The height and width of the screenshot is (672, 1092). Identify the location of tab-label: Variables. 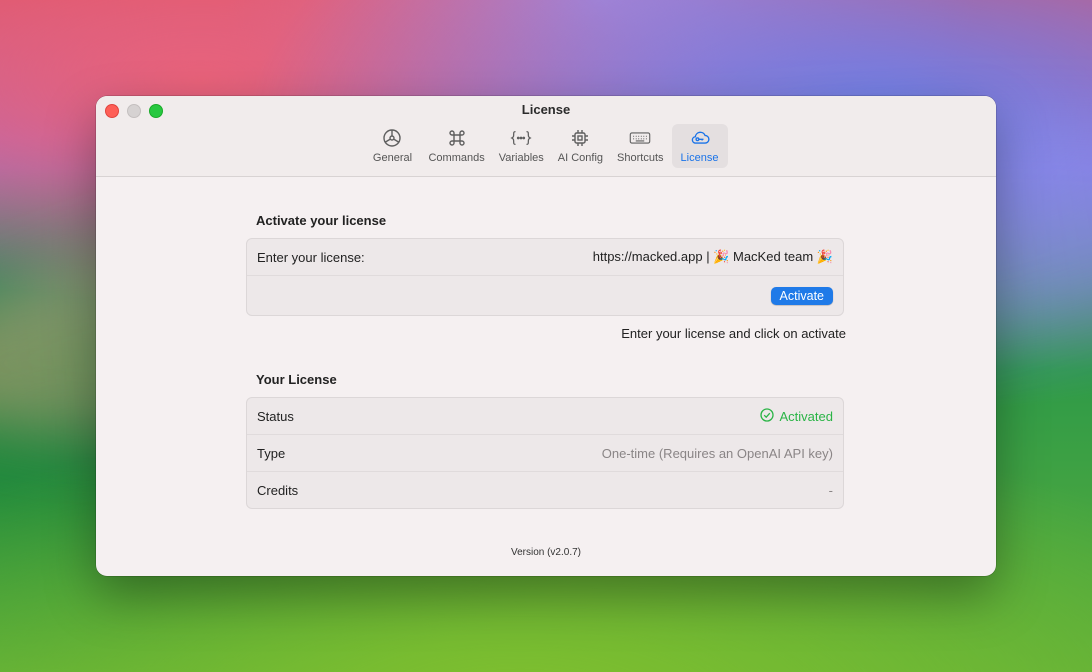
(521, 158).